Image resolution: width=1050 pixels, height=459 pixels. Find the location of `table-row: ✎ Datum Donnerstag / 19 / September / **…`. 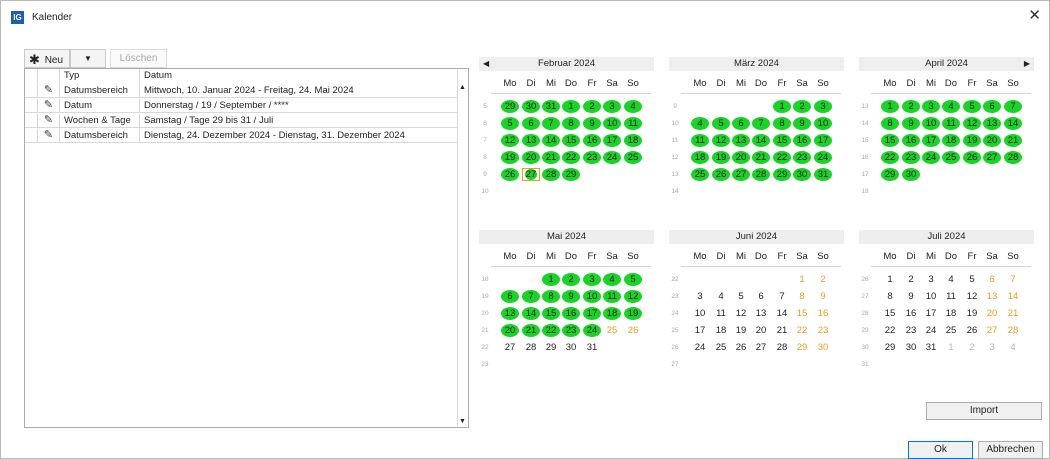

table-row: ✎ Datum Donnerstag / 19 / September / **… is located at coordinates (241, 106).